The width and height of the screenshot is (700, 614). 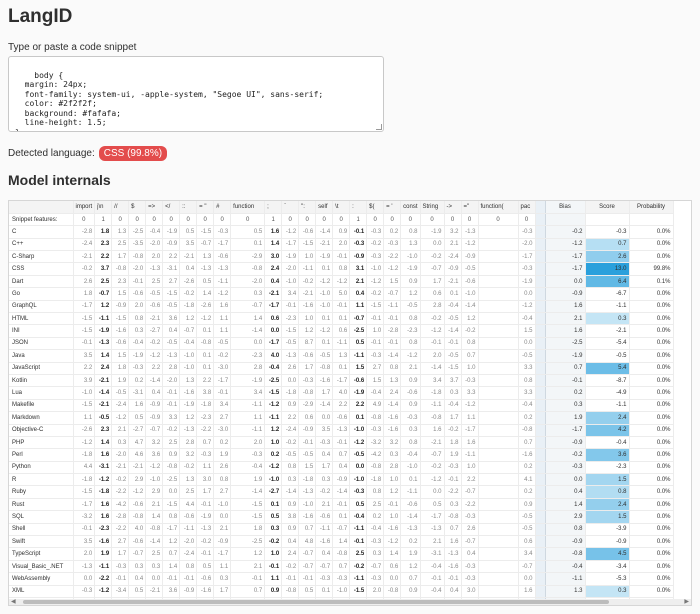 I want to click on weight-cell: -2.1, so click(x=137, y=468).